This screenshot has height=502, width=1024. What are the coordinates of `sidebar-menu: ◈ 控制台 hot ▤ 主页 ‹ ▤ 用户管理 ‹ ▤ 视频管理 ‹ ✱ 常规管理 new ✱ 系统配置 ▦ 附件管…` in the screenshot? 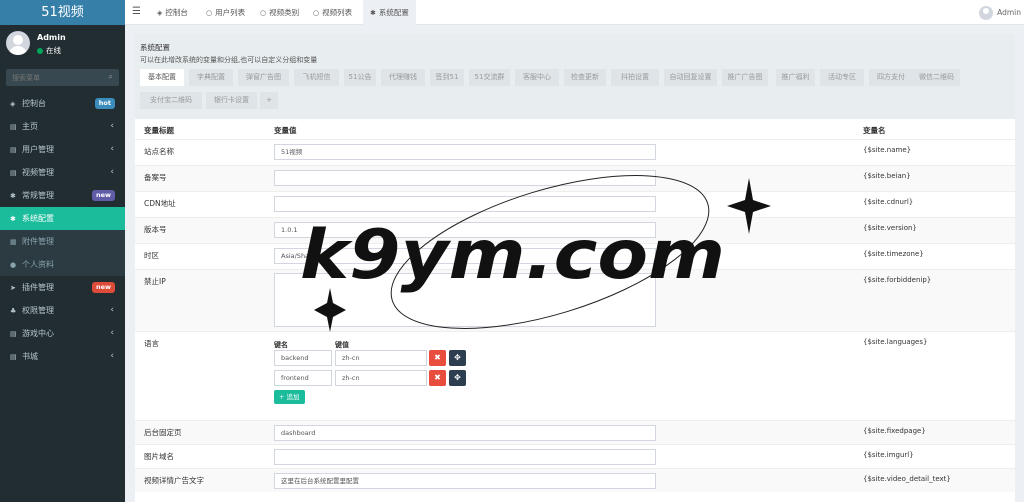 It's located at (62, 230).